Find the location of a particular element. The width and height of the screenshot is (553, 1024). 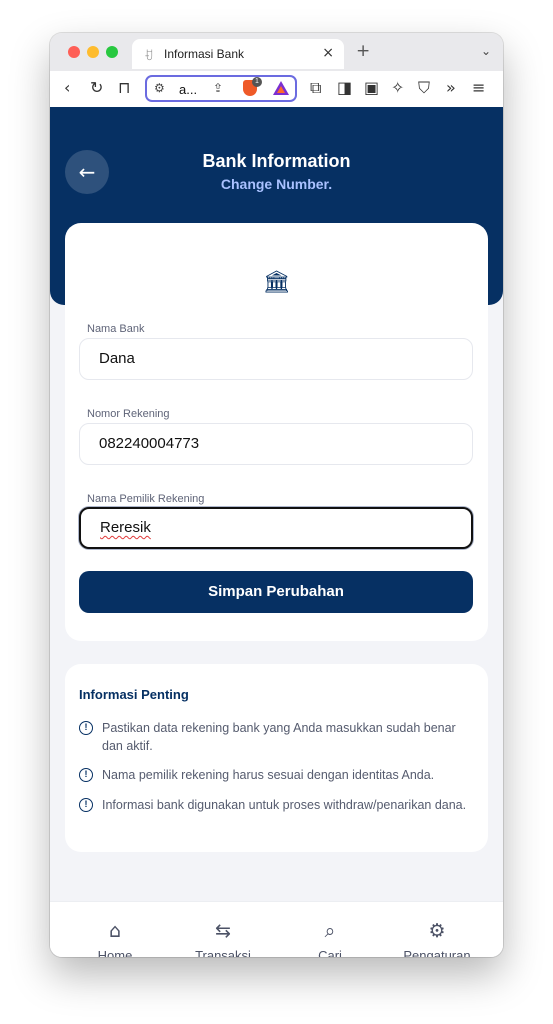

vpn-shield-icon: ⛉ is located at coordinates (424, 88).